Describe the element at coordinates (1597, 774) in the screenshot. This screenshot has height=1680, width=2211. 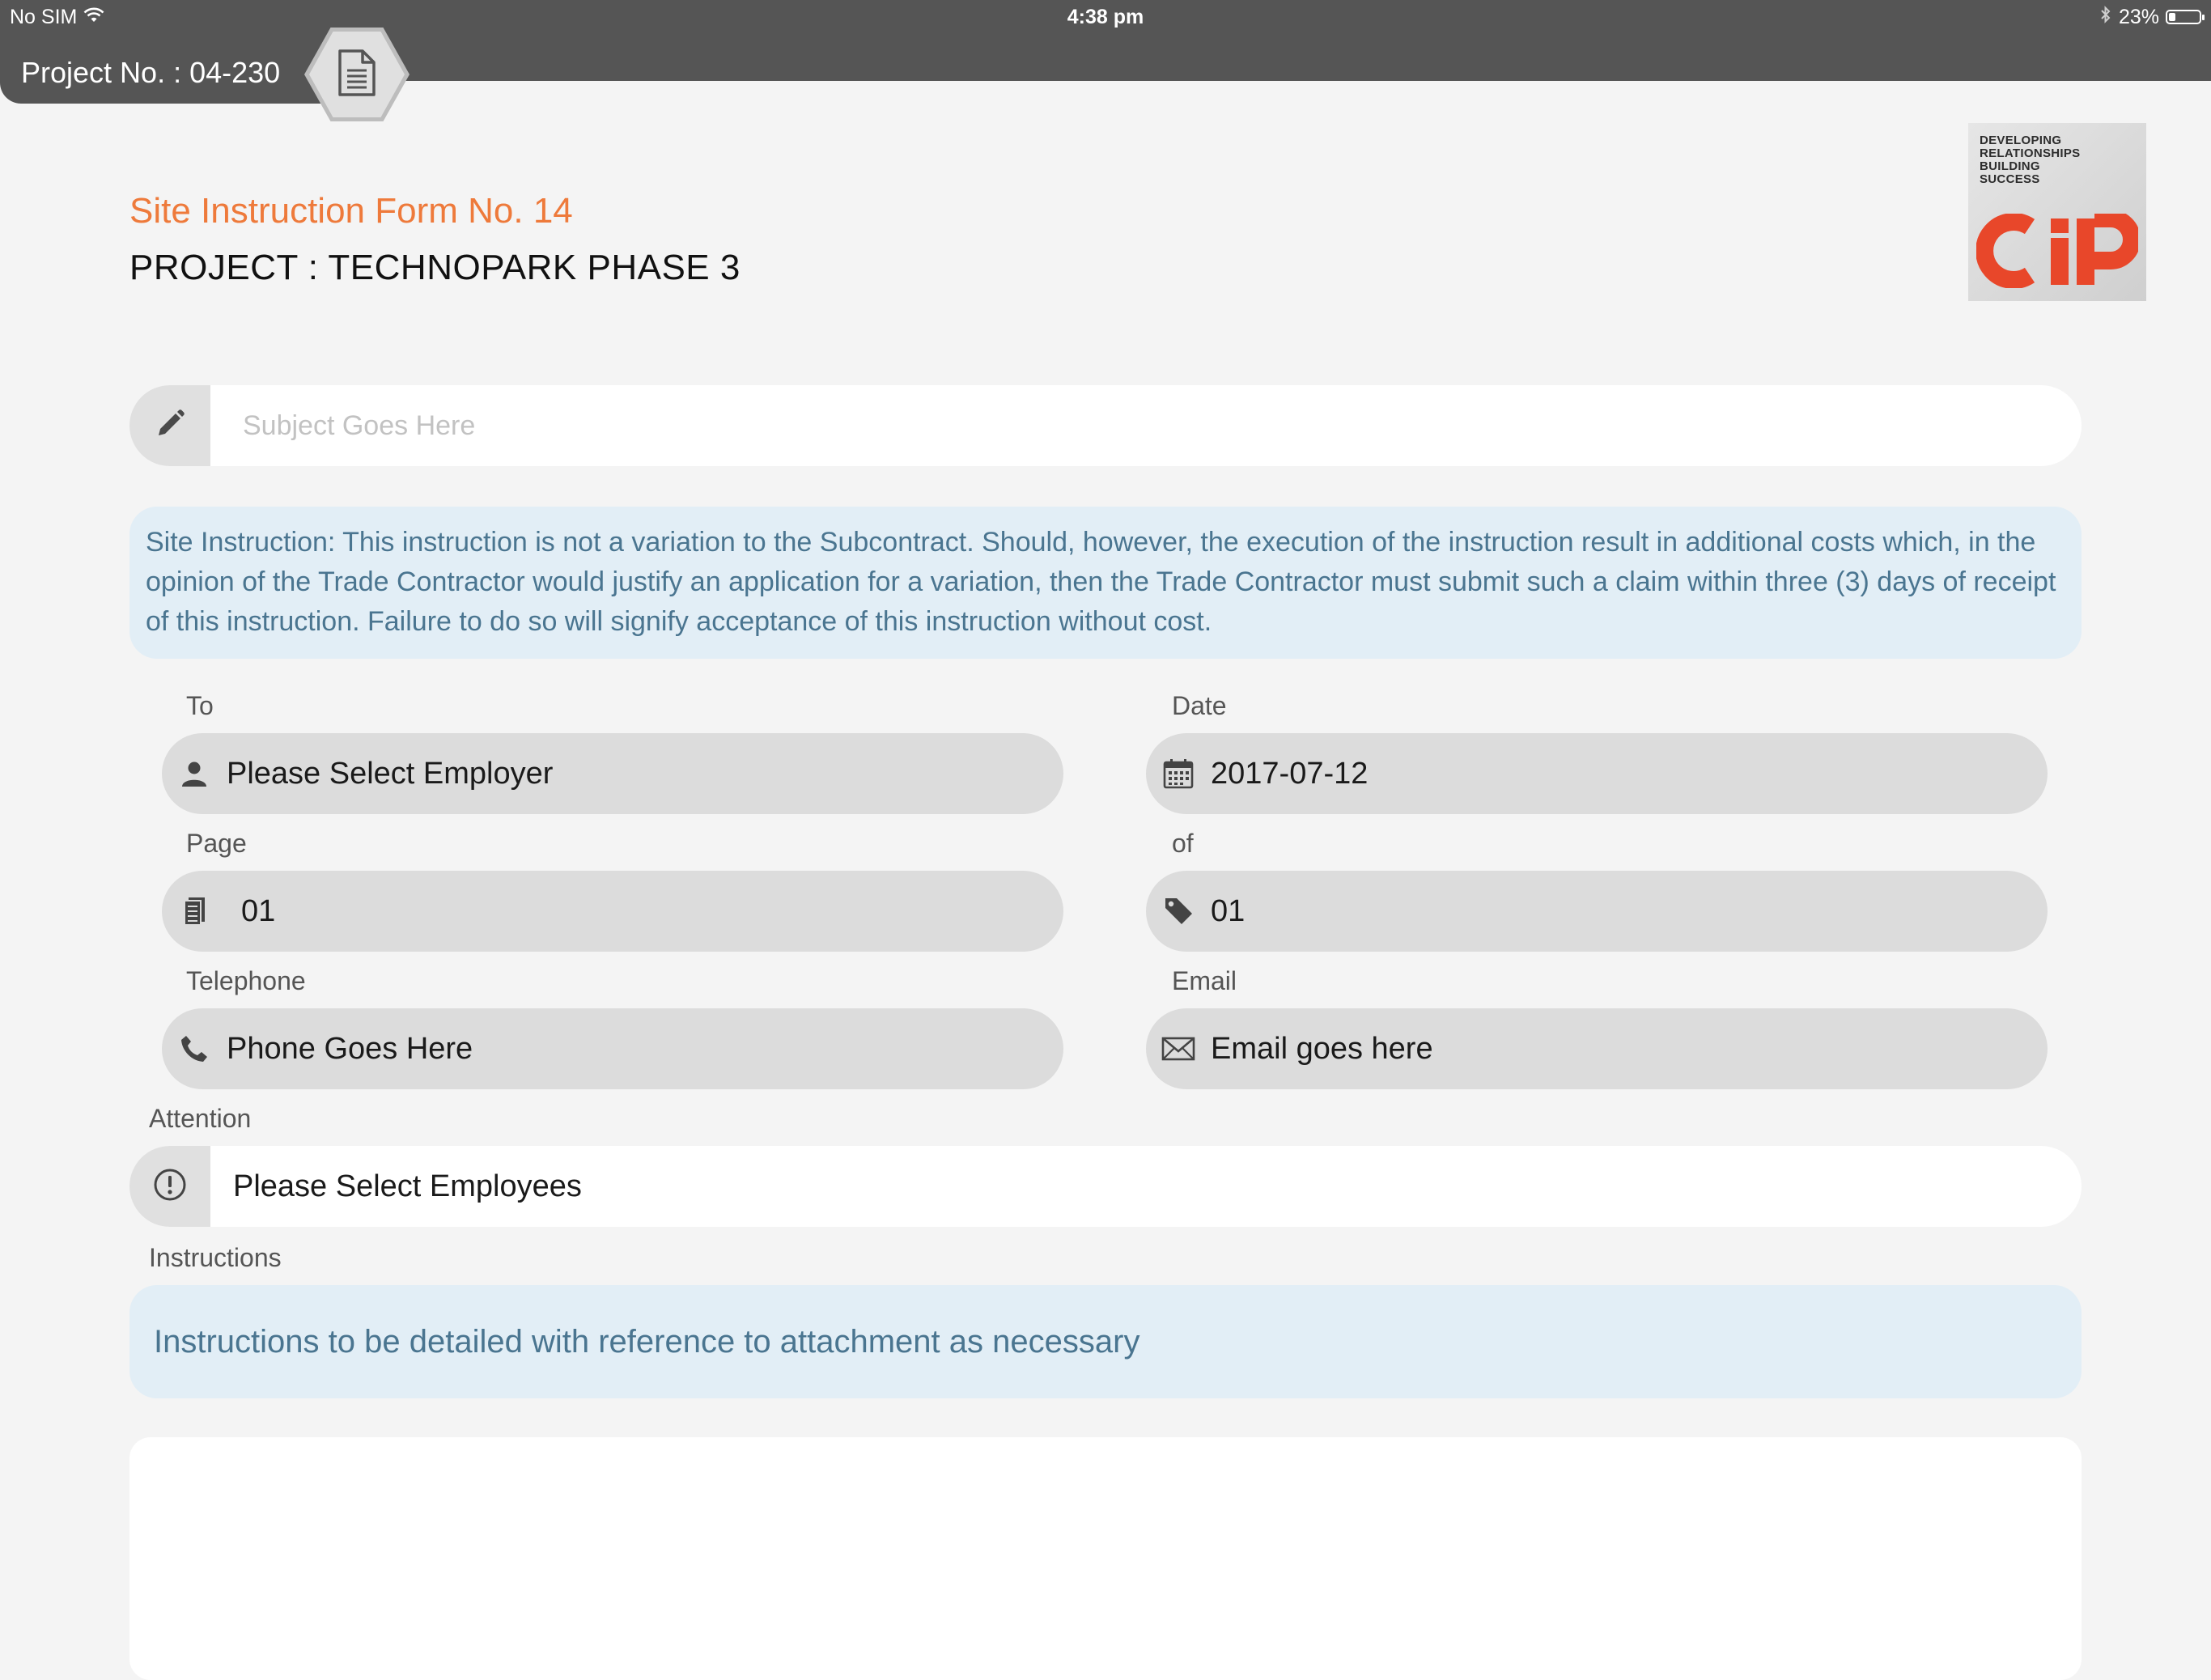
I see `date-field: 2017-07-12` at that location.